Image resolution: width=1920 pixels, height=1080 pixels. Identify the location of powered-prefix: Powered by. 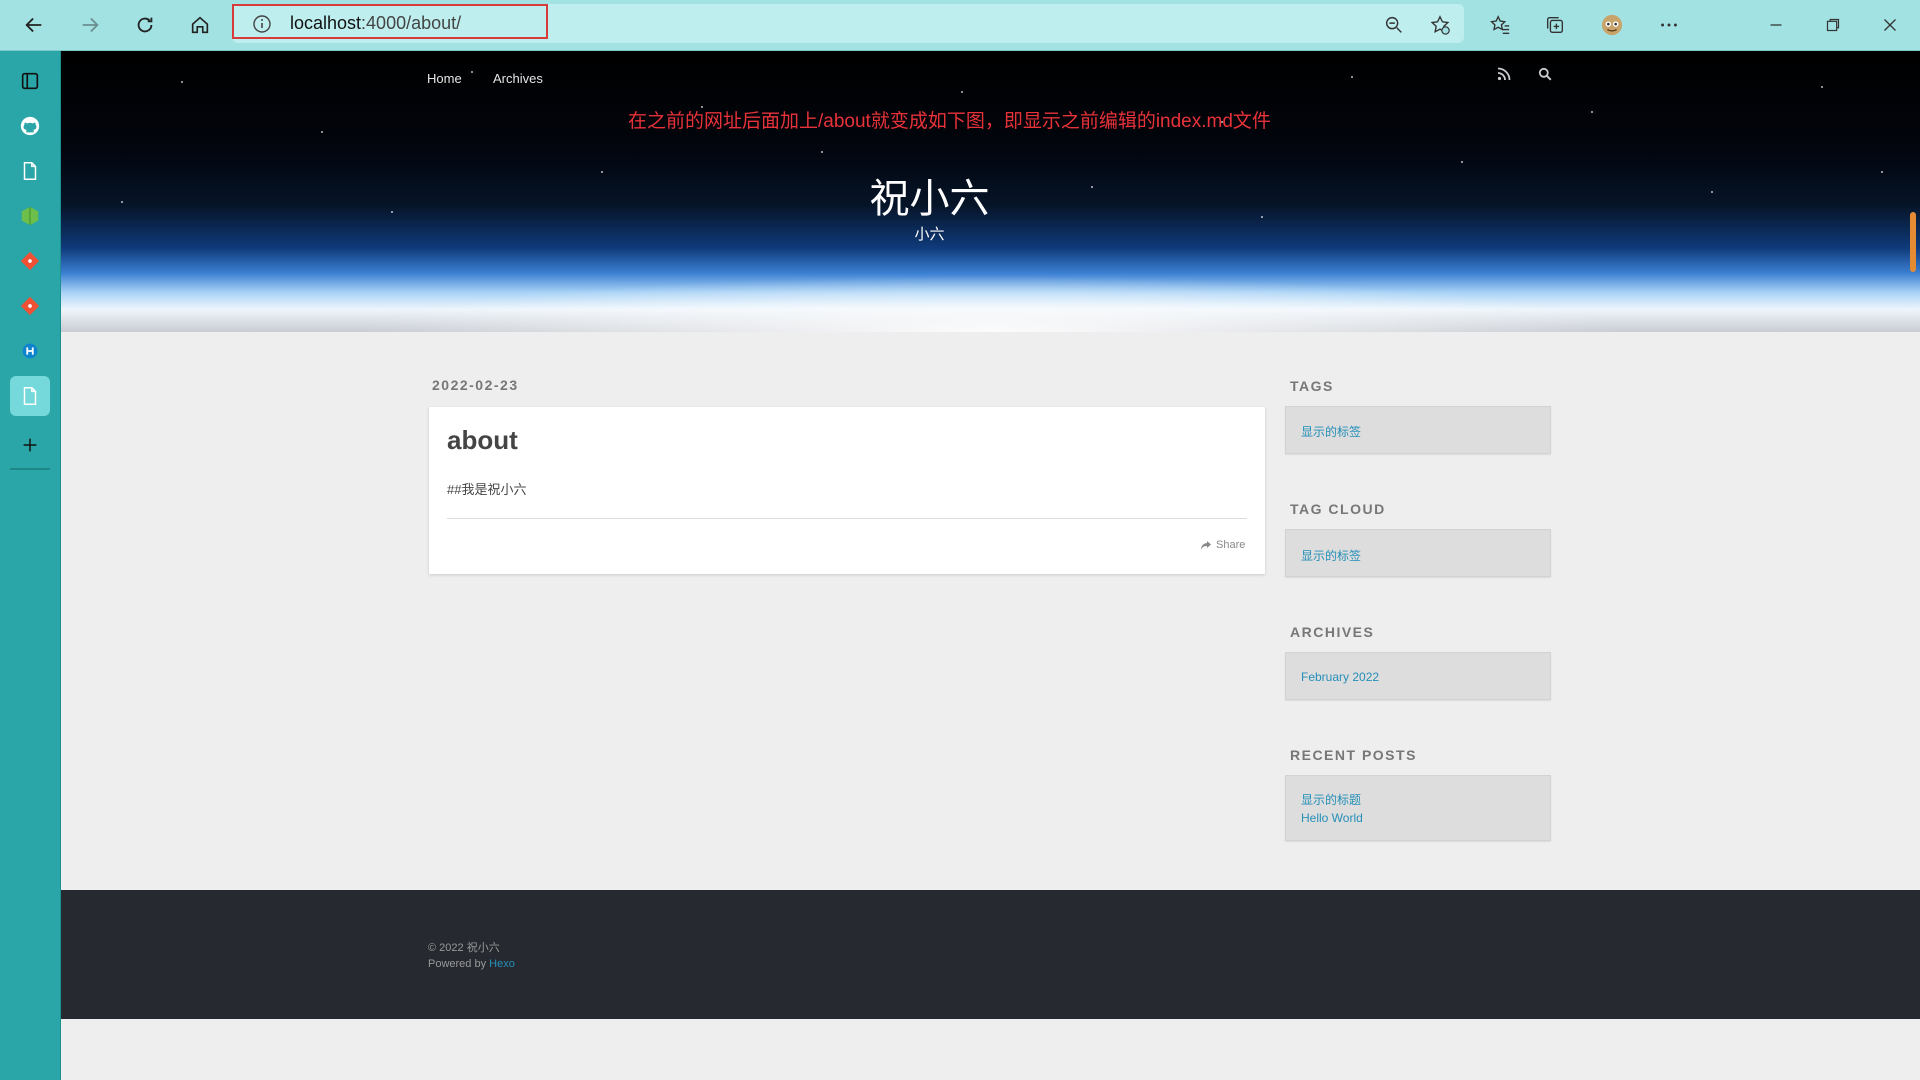
(459, 964).